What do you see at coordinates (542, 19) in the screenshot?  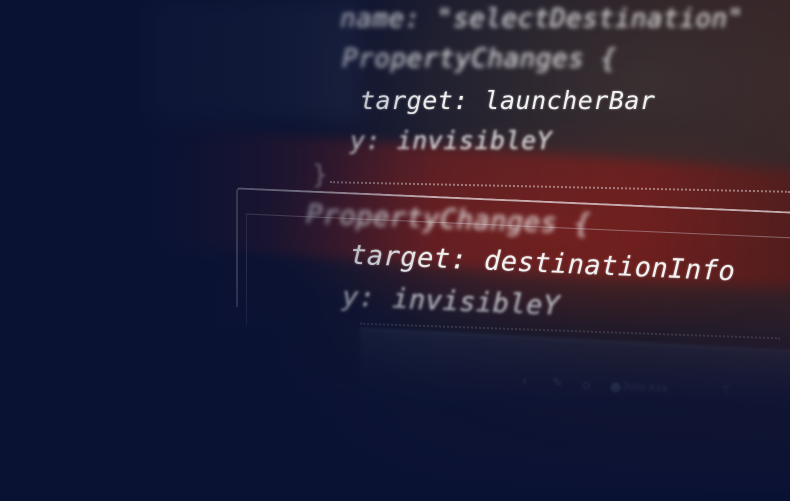 I see `code-line-state-name: name: "selectDestination"` at bounding box center [542, 19].